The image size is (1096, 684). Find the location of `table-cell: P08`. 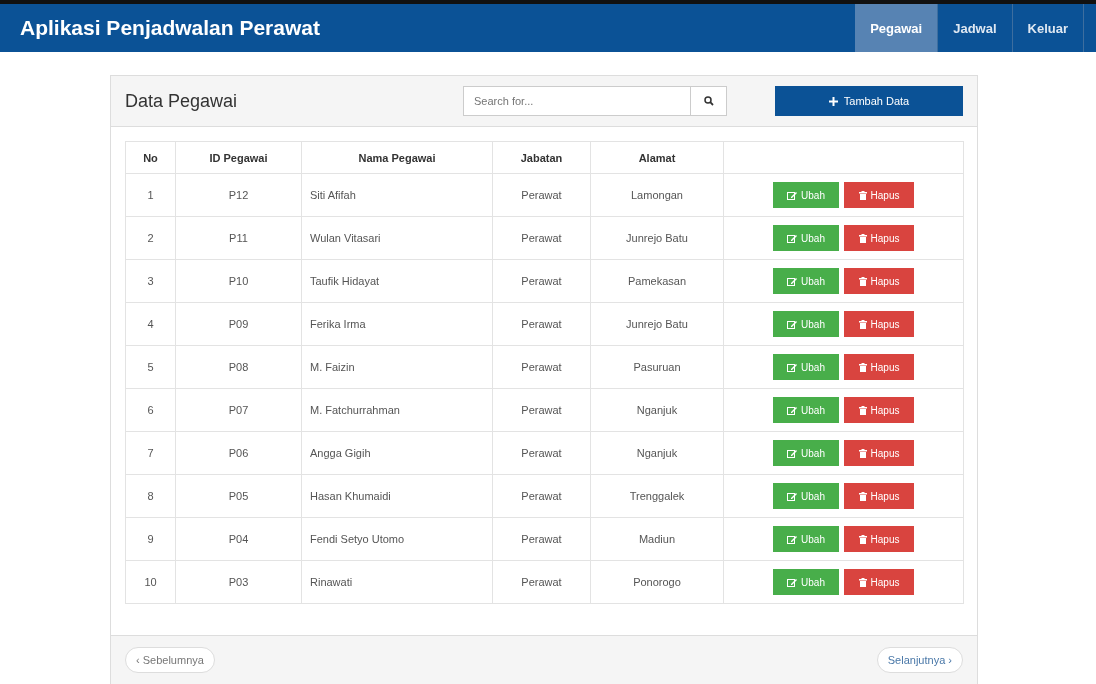

table-cell: P08 is located at coordinates (238, 367).